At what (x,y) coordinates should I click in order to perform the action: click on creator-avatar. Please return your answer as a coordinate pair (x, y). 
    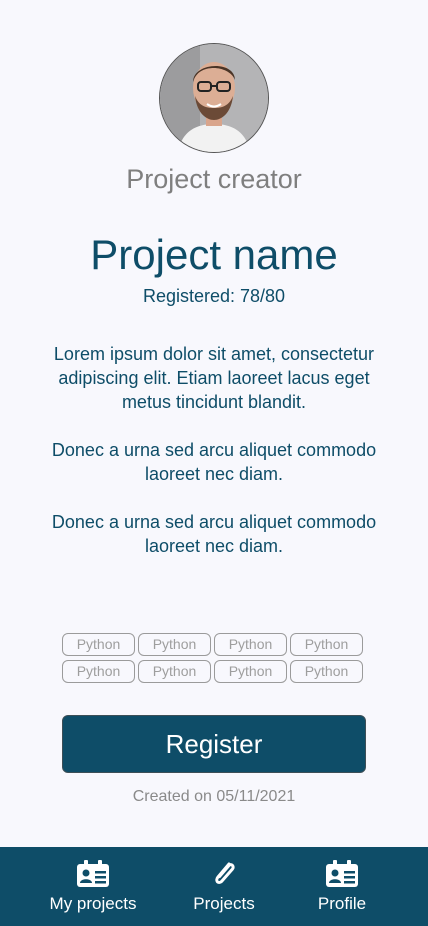
    Looking at the image, I should click on (214, 98).